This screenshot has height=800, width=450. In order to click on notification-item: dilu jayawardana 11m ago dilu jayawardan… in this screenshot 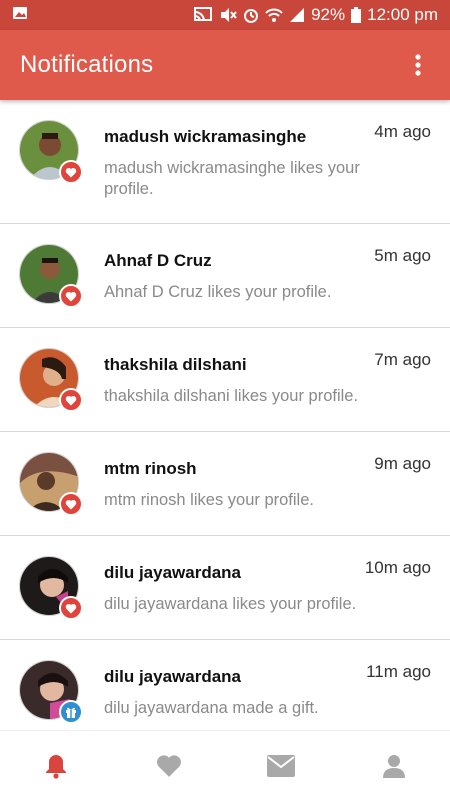, I will do `click(225, 685)`.